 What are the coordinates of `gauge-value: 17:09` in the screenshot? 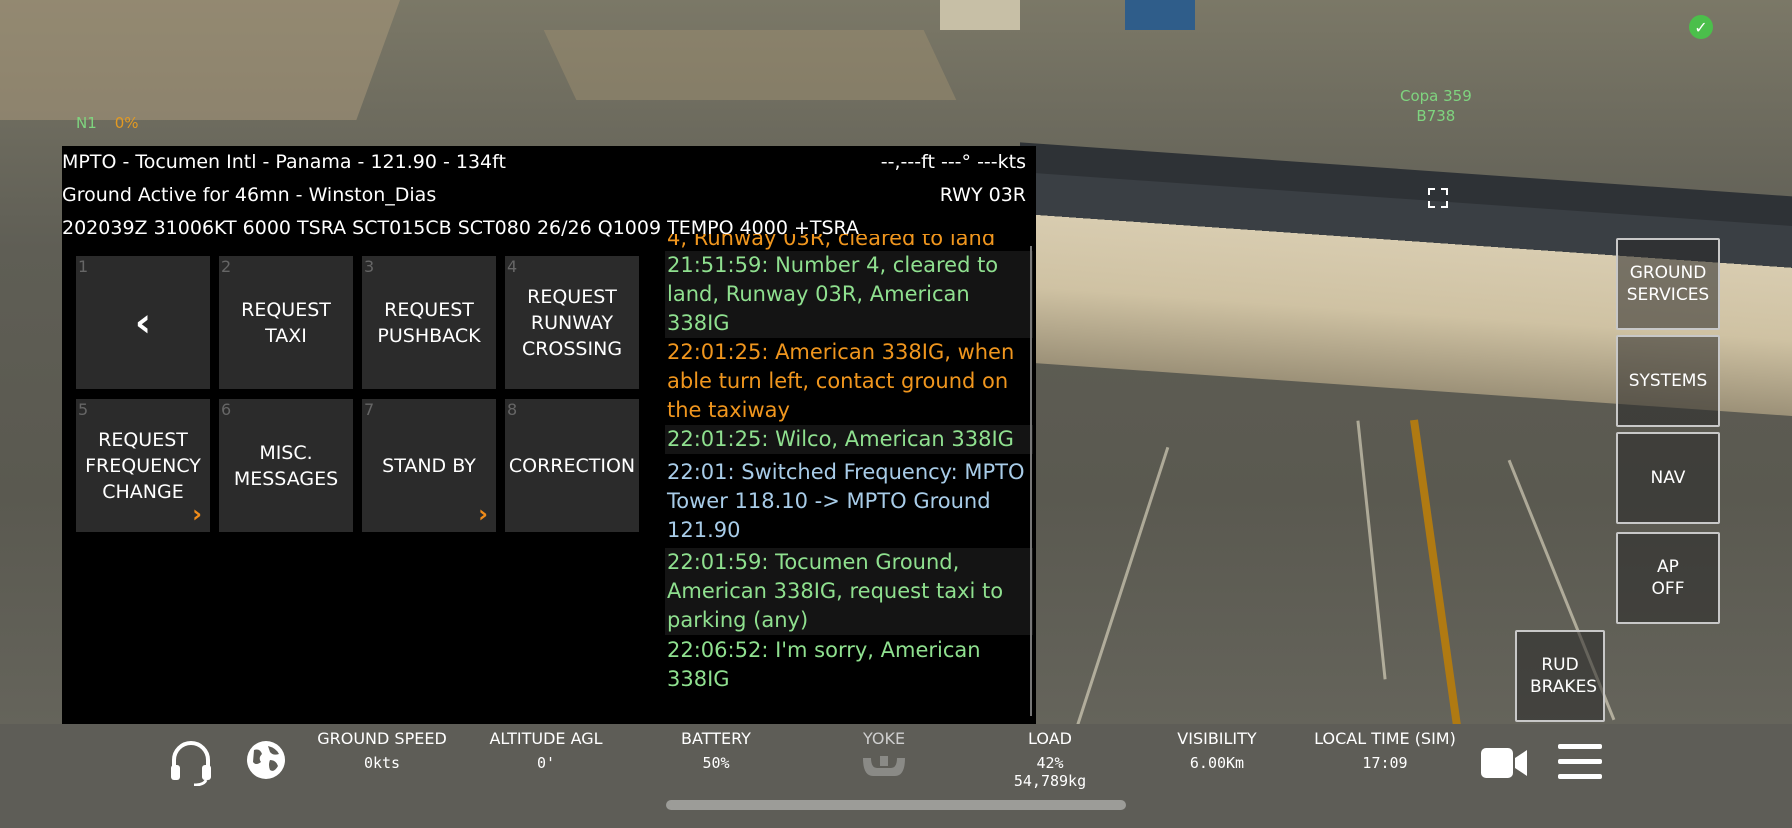 It's located at (1385, 763).